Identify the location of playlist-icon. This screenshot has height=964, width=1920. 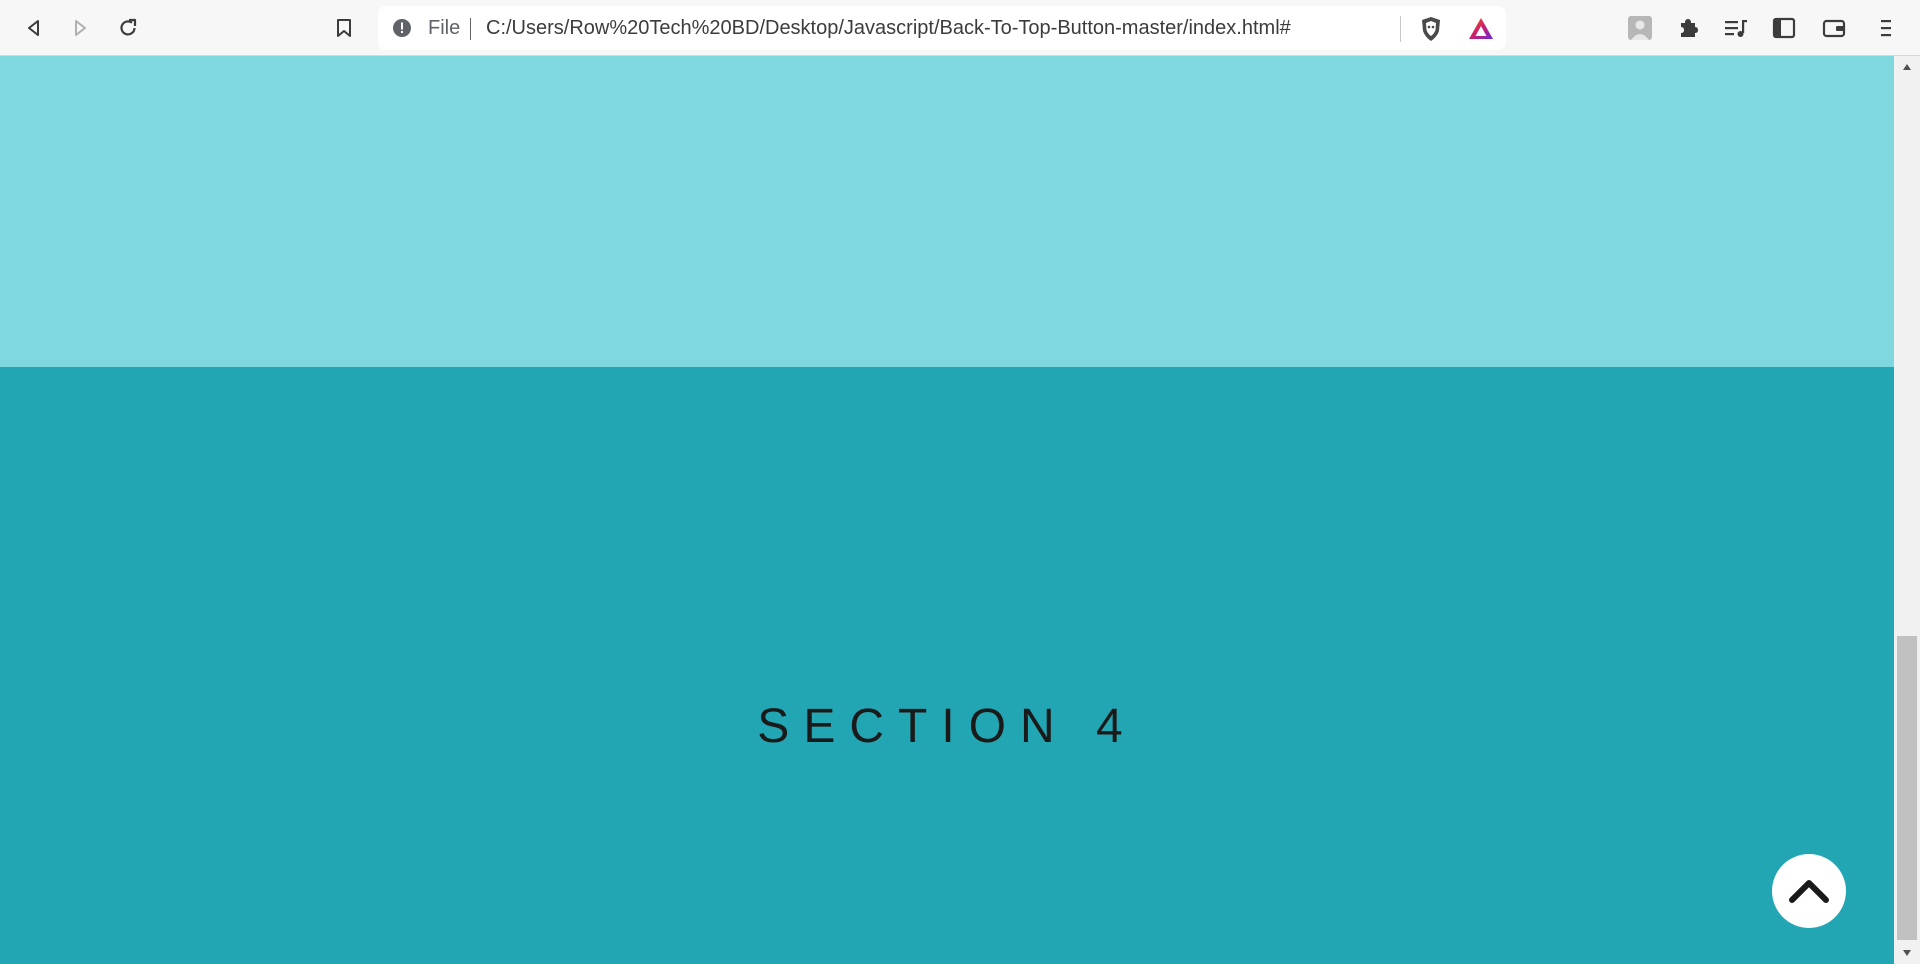
(1736, 28).